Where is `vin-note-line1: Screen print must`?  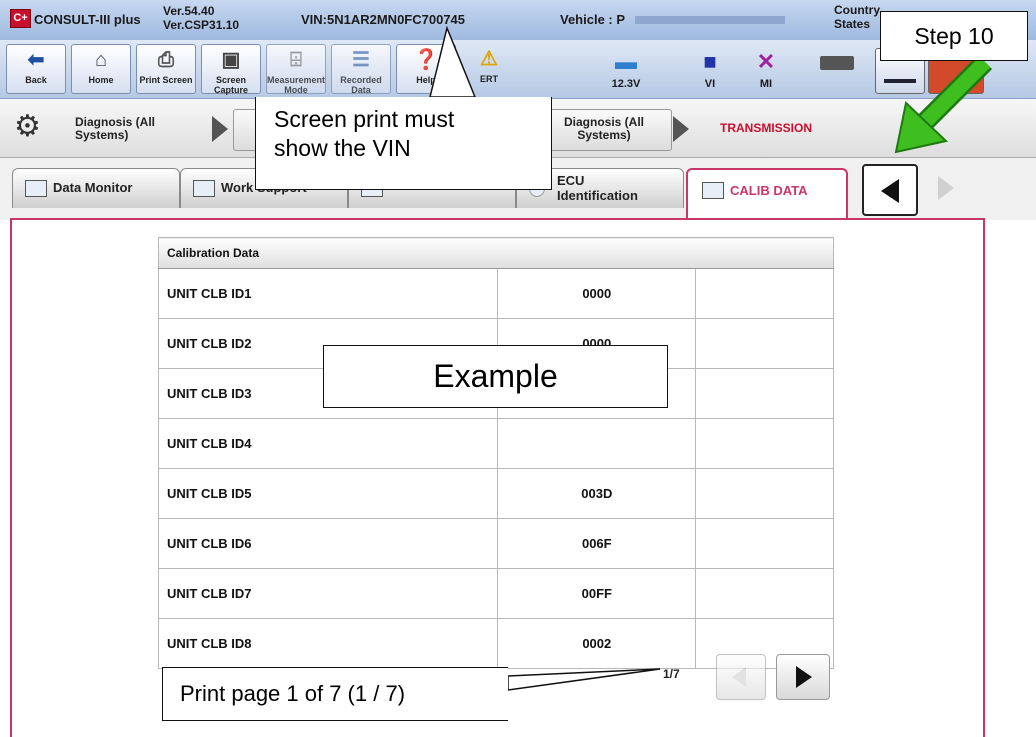
vin-note-line1: Screen print must is located at coordinates (364, 119).